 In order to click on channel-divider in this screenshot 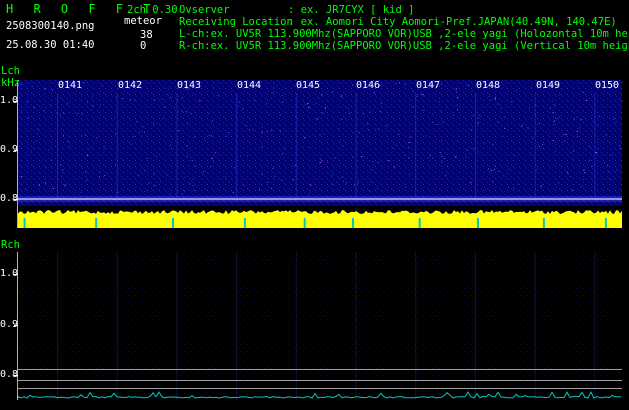, I will do `click(314, 233)`.